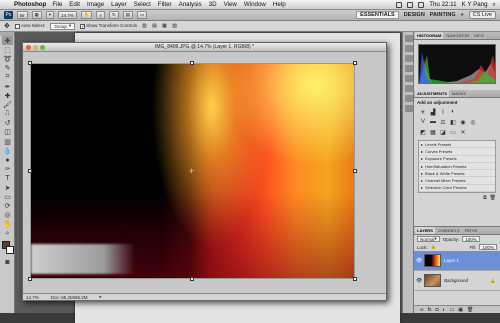 The image size is (500, 323). Describe the element at coordinates (434, 247) in the screenshot. I see `lock-icon: 🔒` at that location.